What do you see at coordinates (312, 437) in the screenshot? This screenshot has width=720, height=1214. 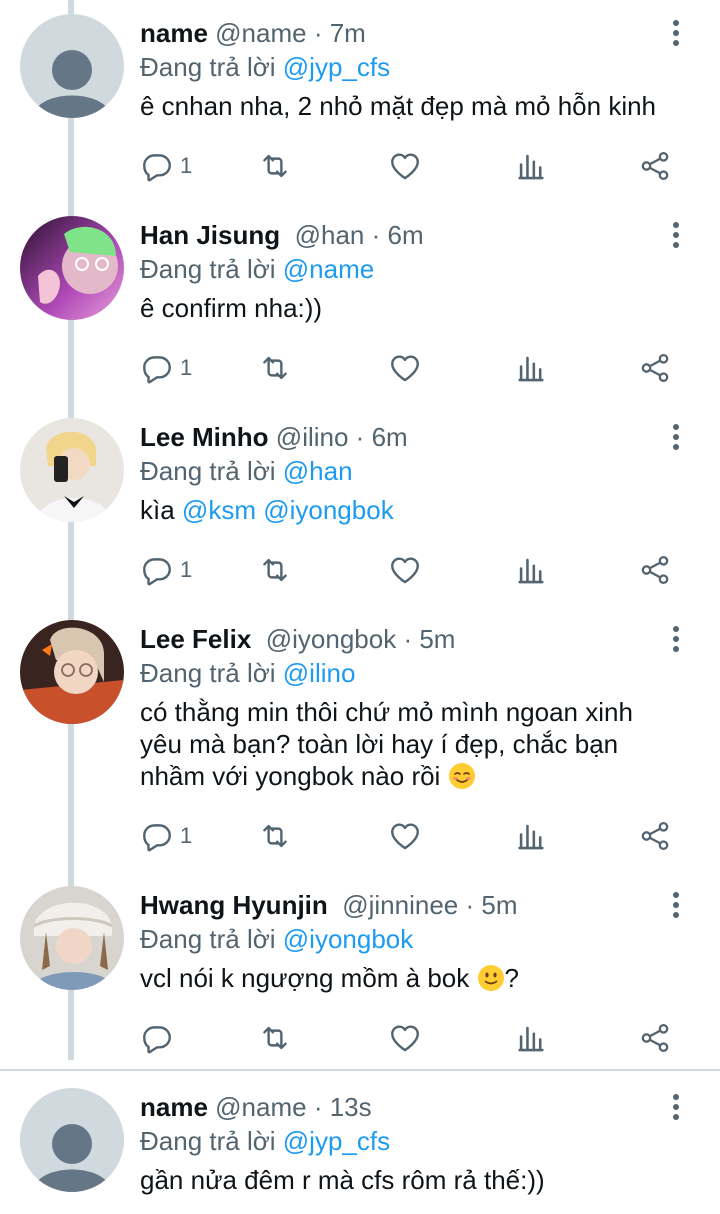 I see `handle: @ilino` at bounding box center [312, 437].